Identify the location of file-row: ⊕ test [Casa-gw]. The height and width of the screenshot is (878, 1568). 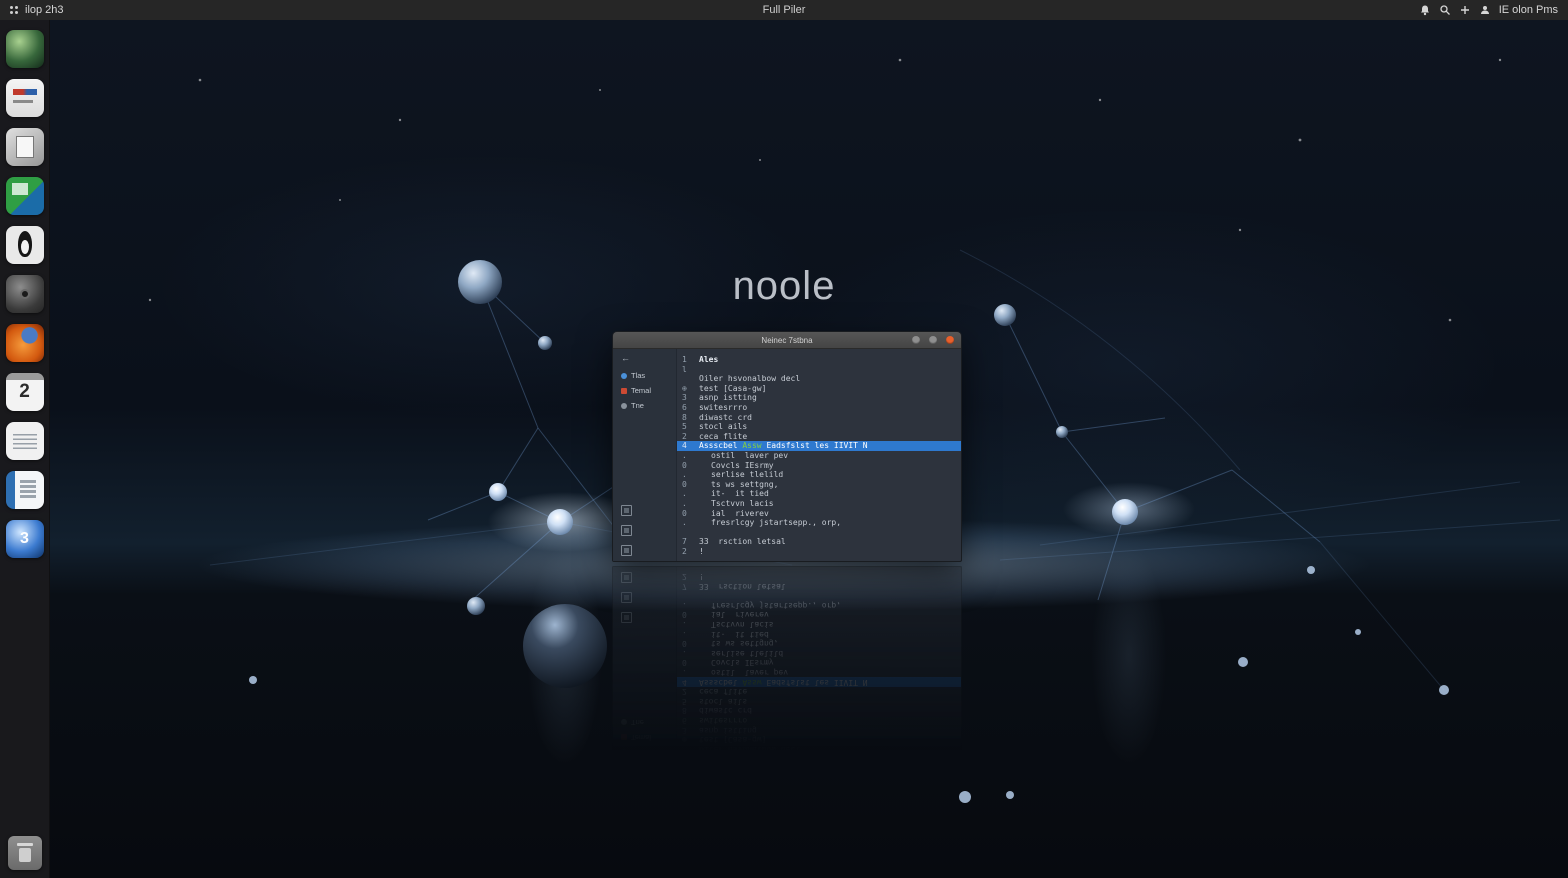
(819, 389).